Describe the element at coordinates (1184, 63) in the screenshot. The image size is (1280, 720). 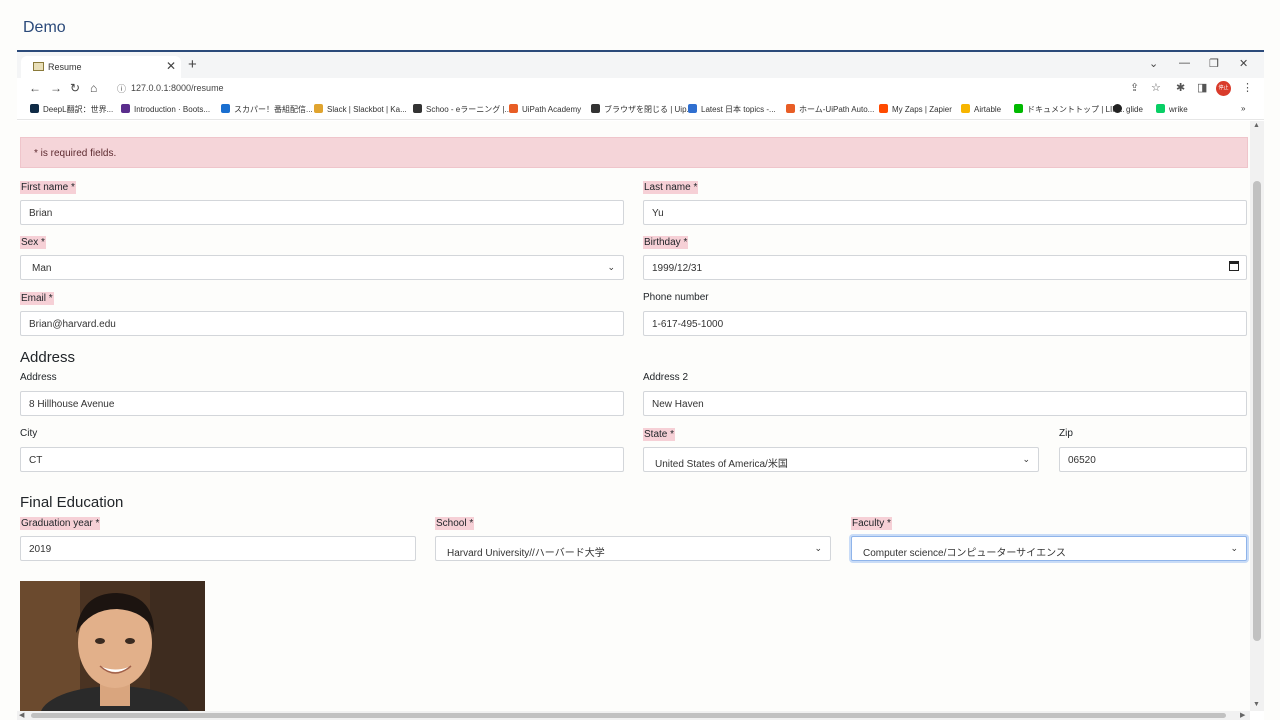
I see `minimize-icon: —` at that location.